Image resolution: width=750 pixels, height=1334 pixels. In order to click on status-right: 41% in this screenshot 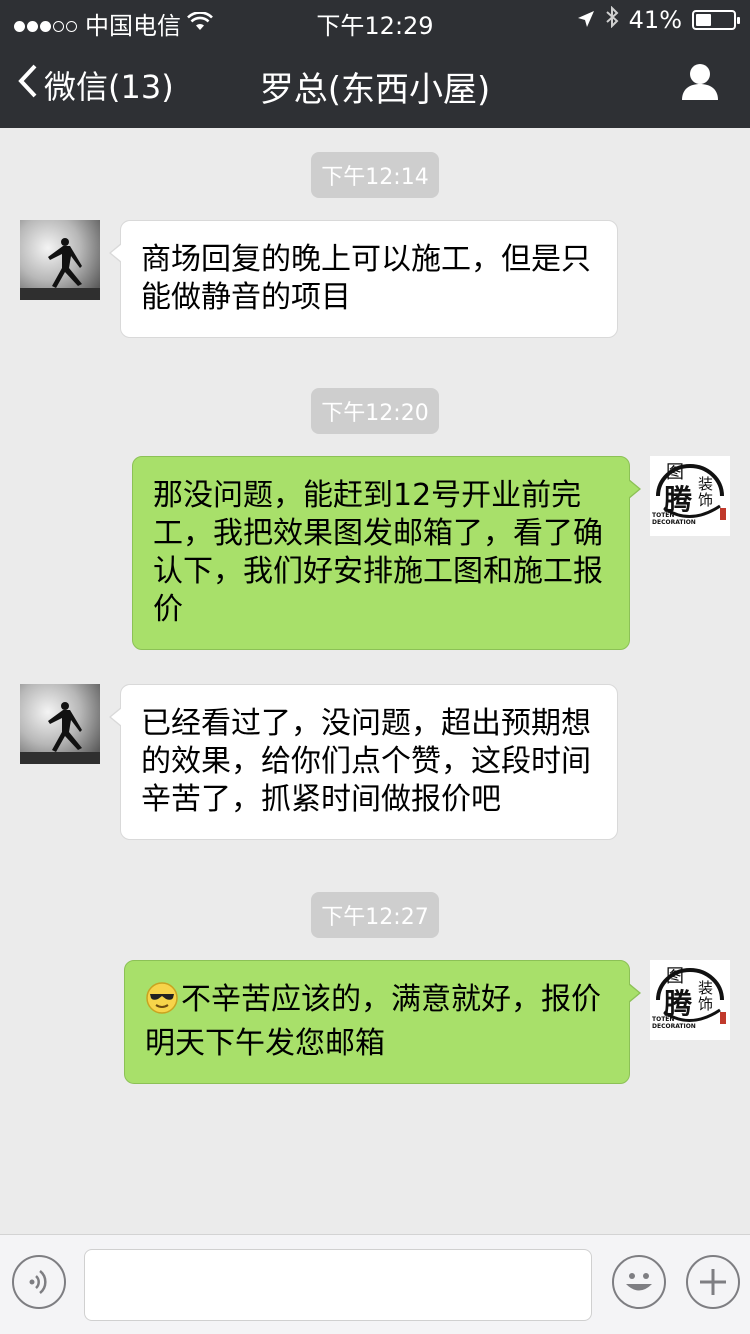, I will do `click(658, 19)`.